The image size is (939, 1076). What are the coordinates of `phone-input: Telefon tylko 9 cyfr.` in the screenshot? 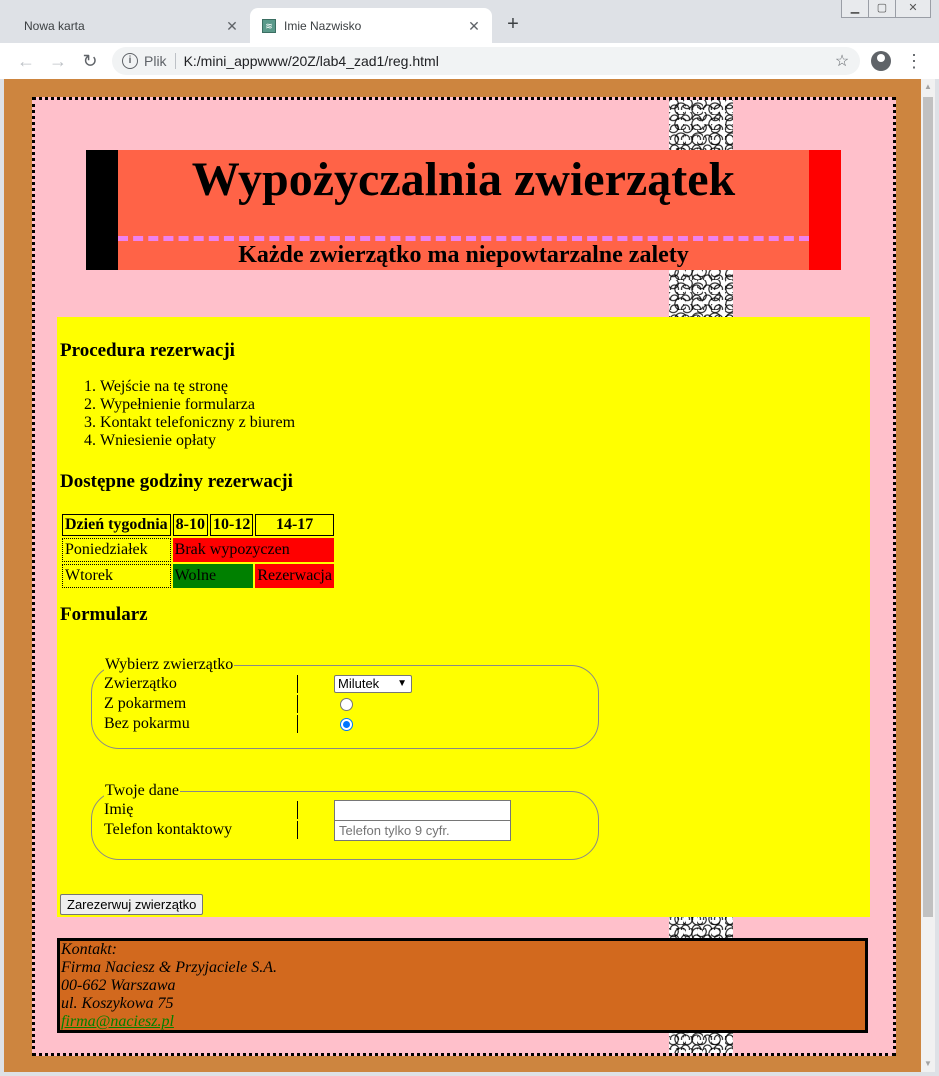 It's located at (422, 830).